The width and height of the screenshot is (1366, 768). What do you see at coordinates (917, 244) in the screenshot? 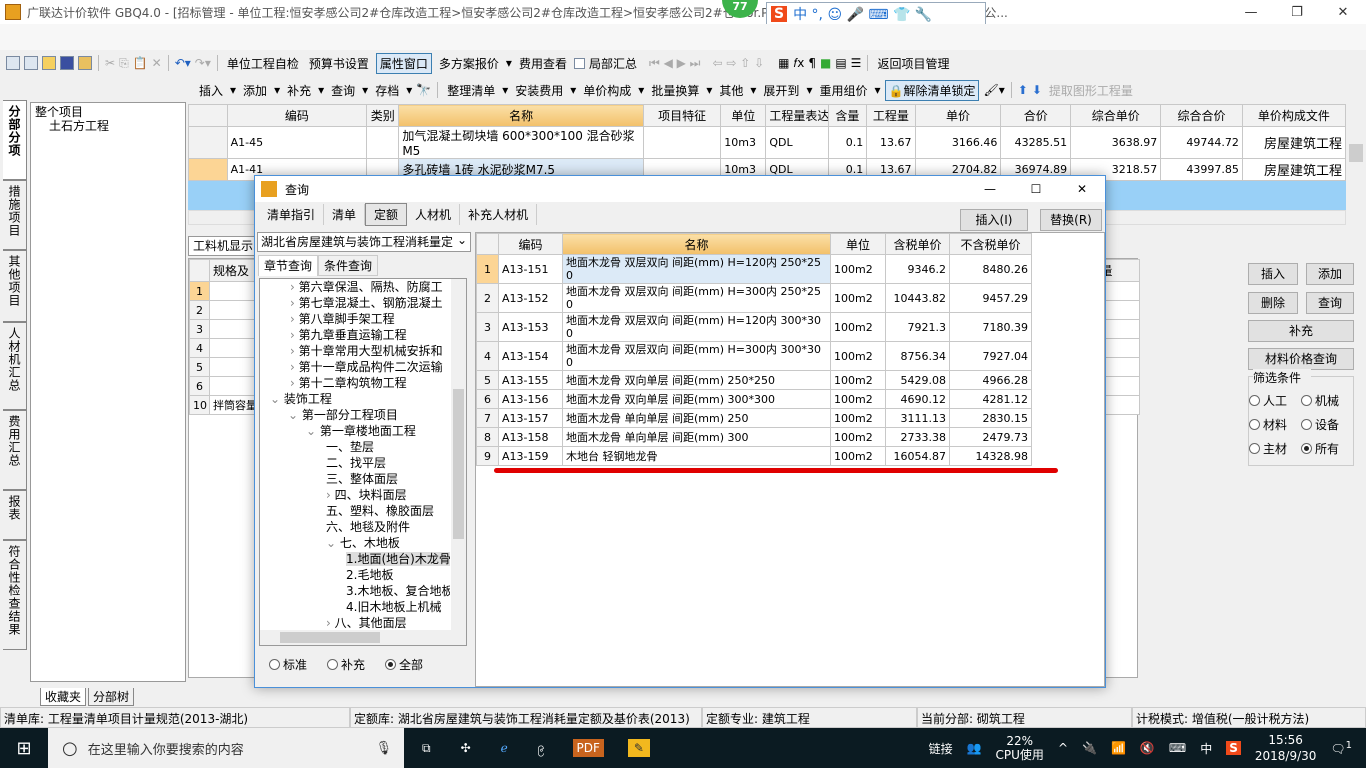
I see `column-header: 含税单价` at bounding box center [917, 244].